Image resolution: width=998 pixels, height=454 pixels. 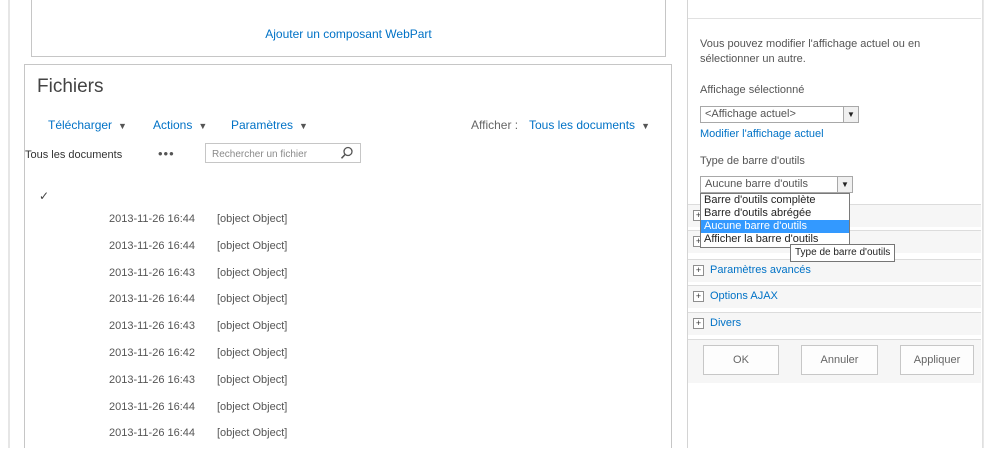 What do you see at coordinates (73, 155) in the screenshot?
I see `current-view-tab: Tous les documents` at bounding box center [73, 155].